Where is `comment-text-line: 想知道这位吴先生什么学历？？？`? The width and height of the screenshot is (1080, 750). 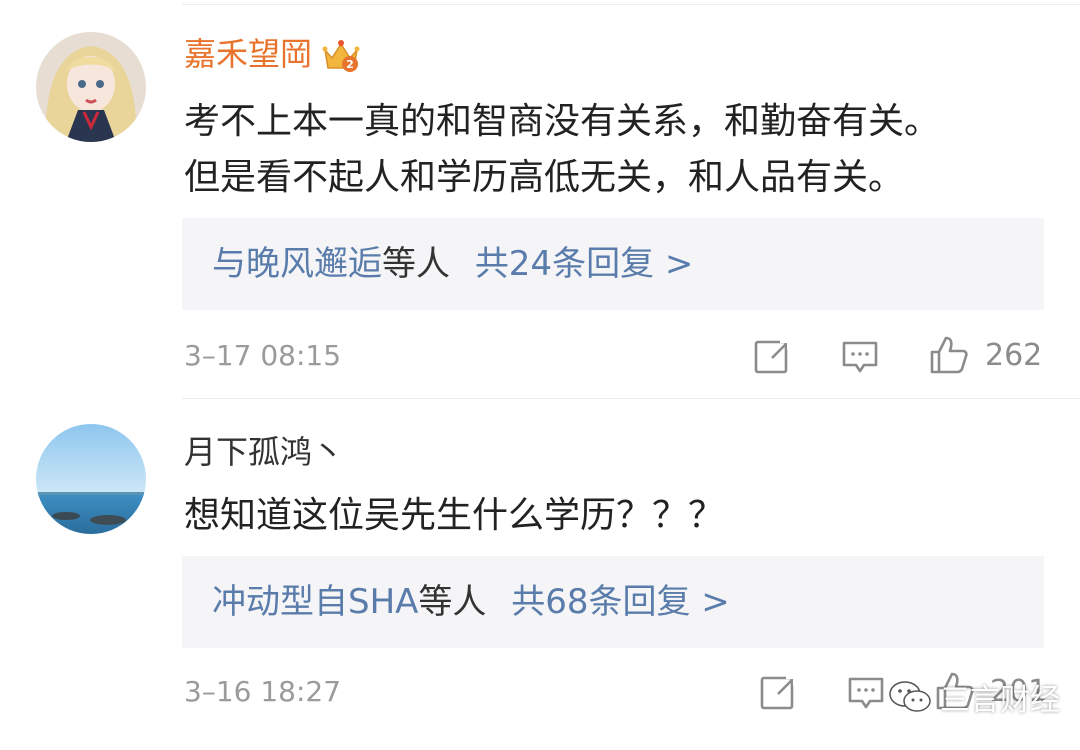 comment-text-line: 想知道这位吴先生什么学历？？？ is located at coordinates (454, 515).